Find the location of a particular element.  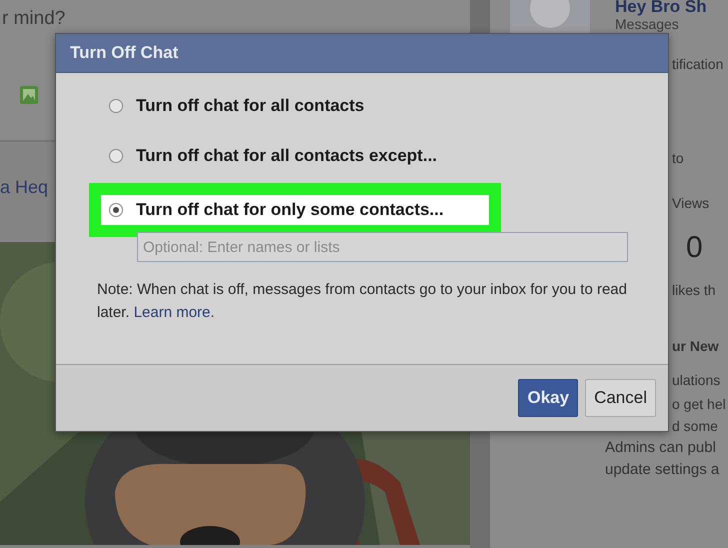

dialog-title: Turn Off Chat is located at coordinates (362, 53).